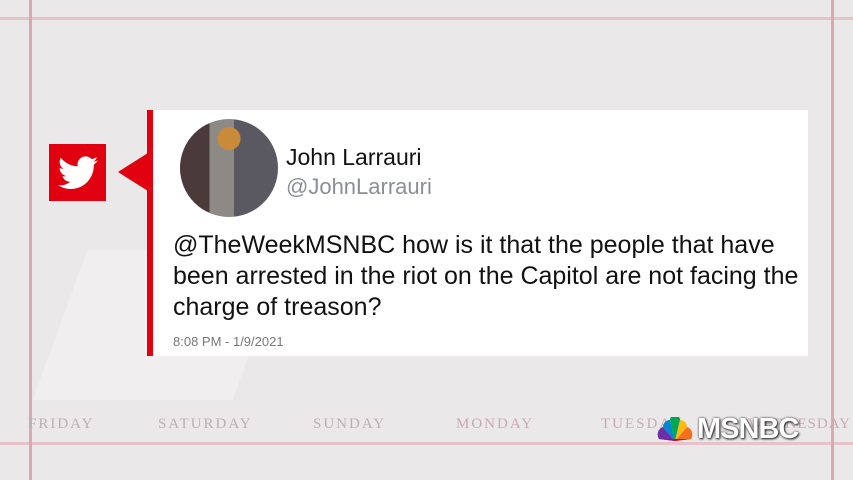 This screenshot has height=480, width=853. What do you see at coordinates (133, 172) in the screenshot?
I see `pointer-arrow` at bounding box center [133, 172].